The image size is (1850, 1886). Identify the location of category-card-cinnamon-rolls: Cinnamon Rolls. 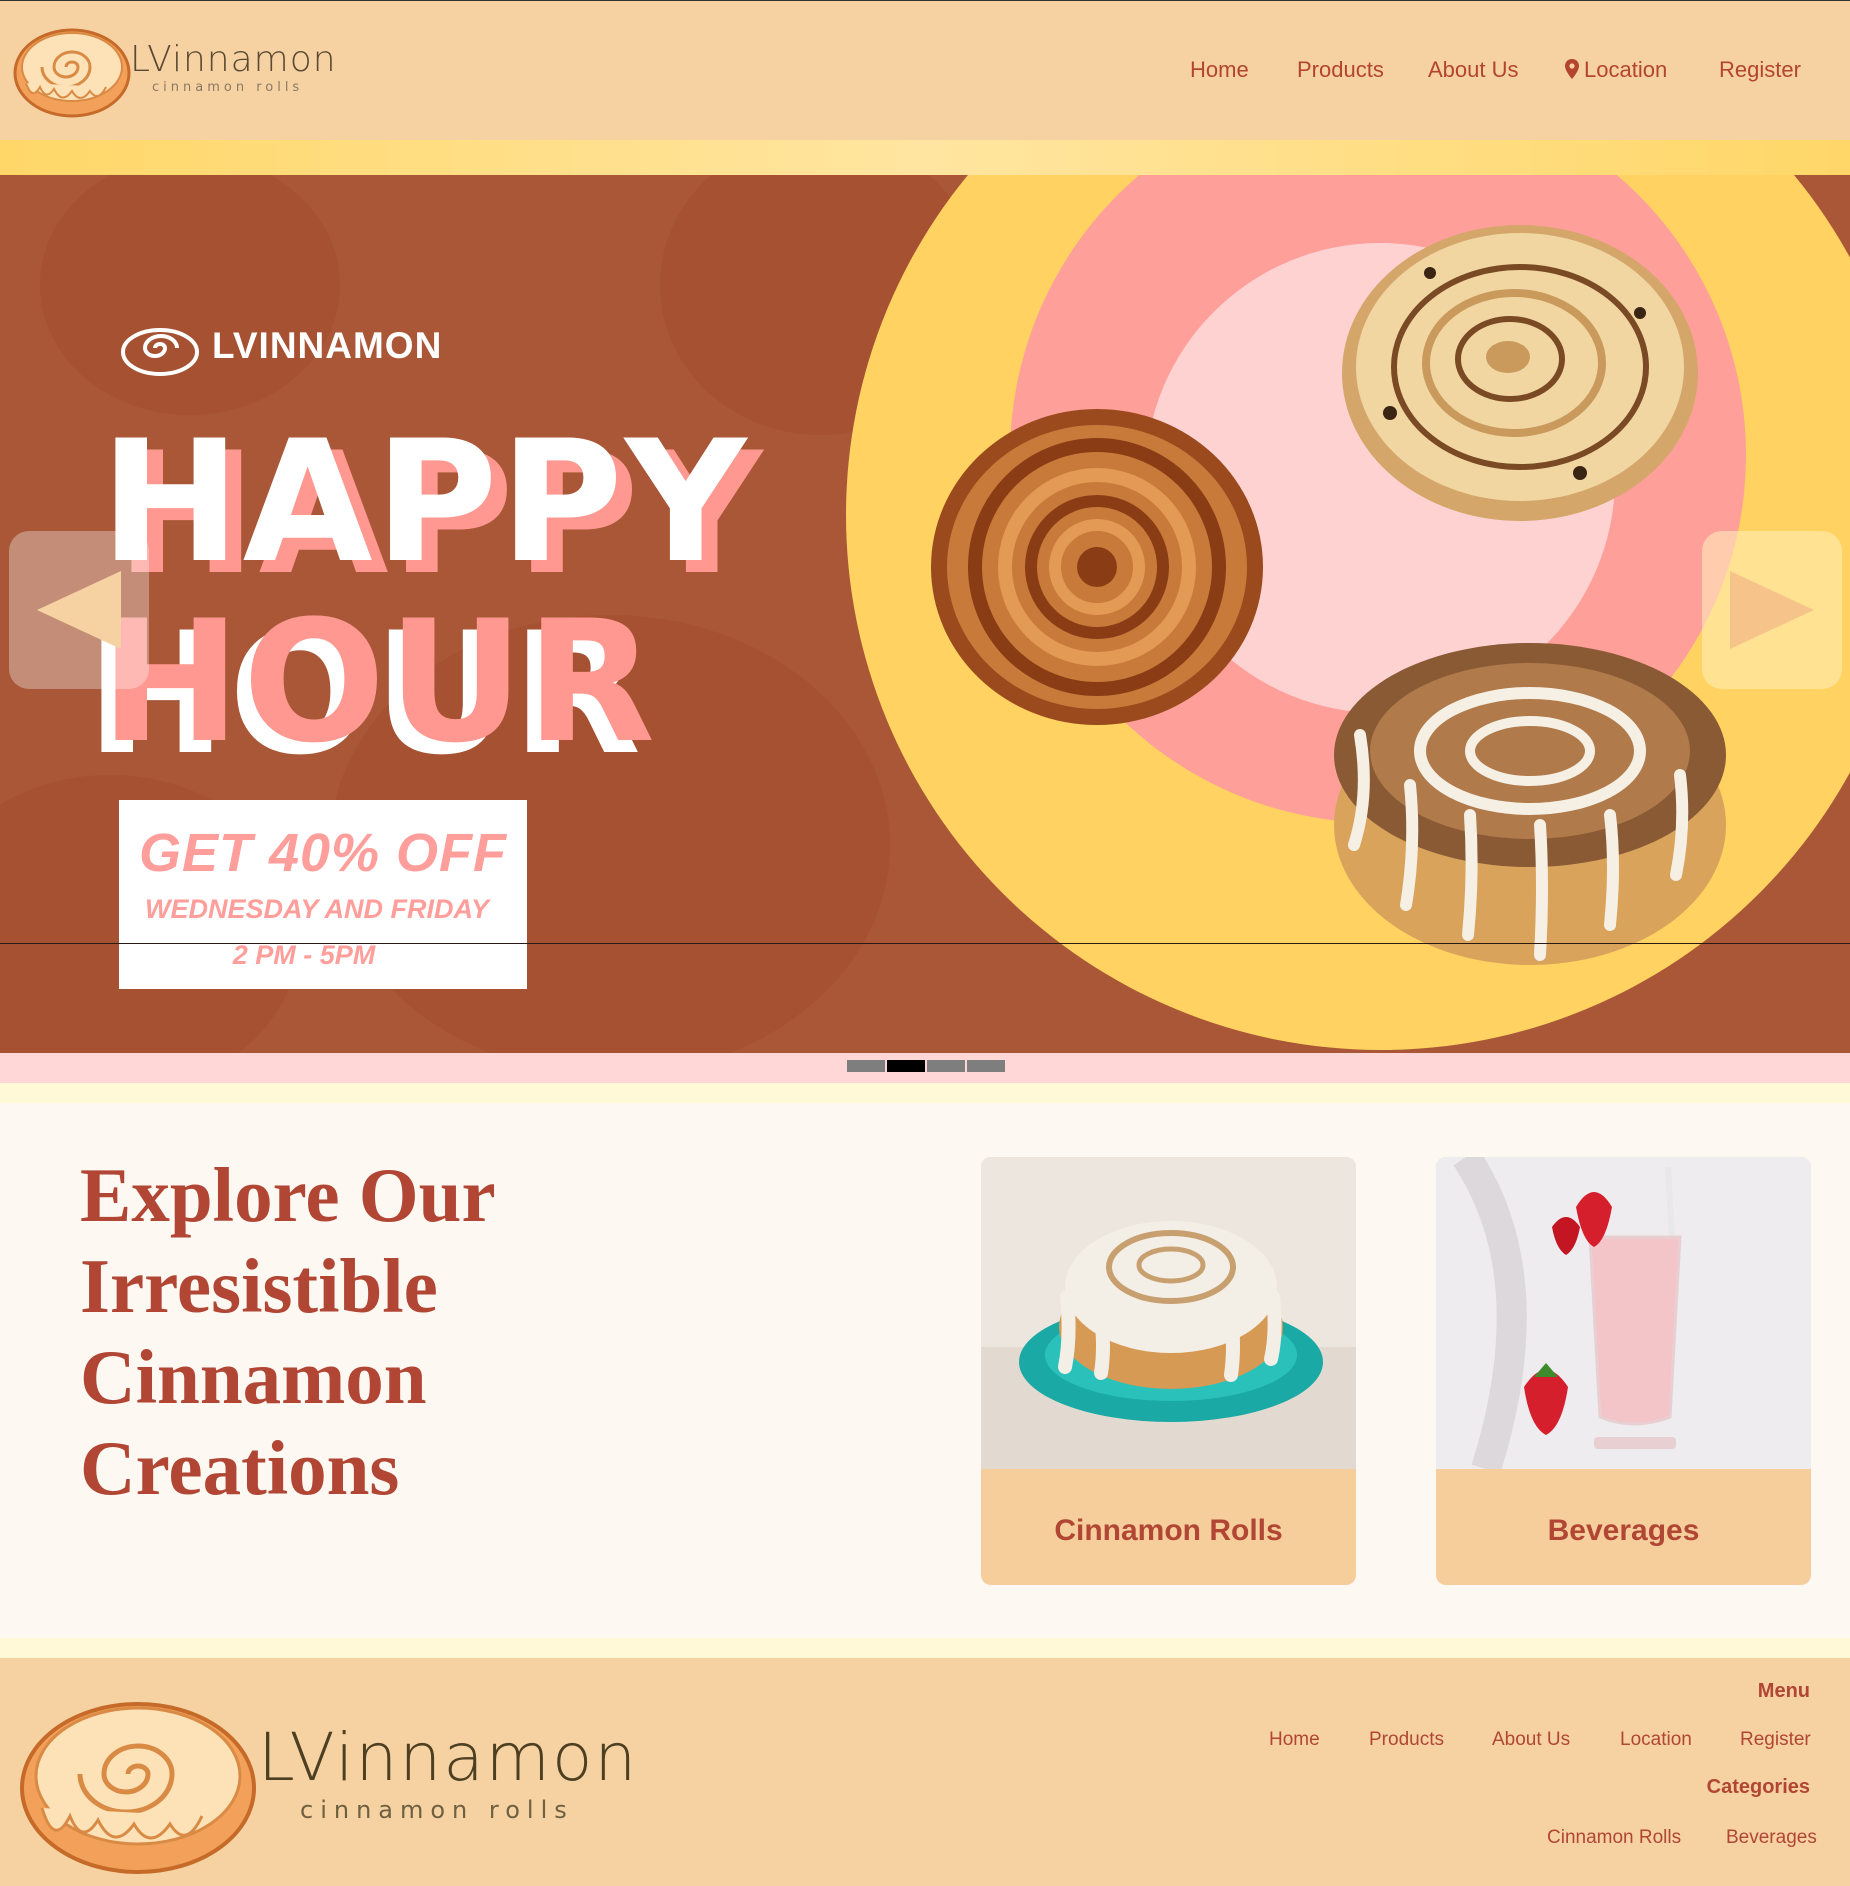
(1168, 1371).